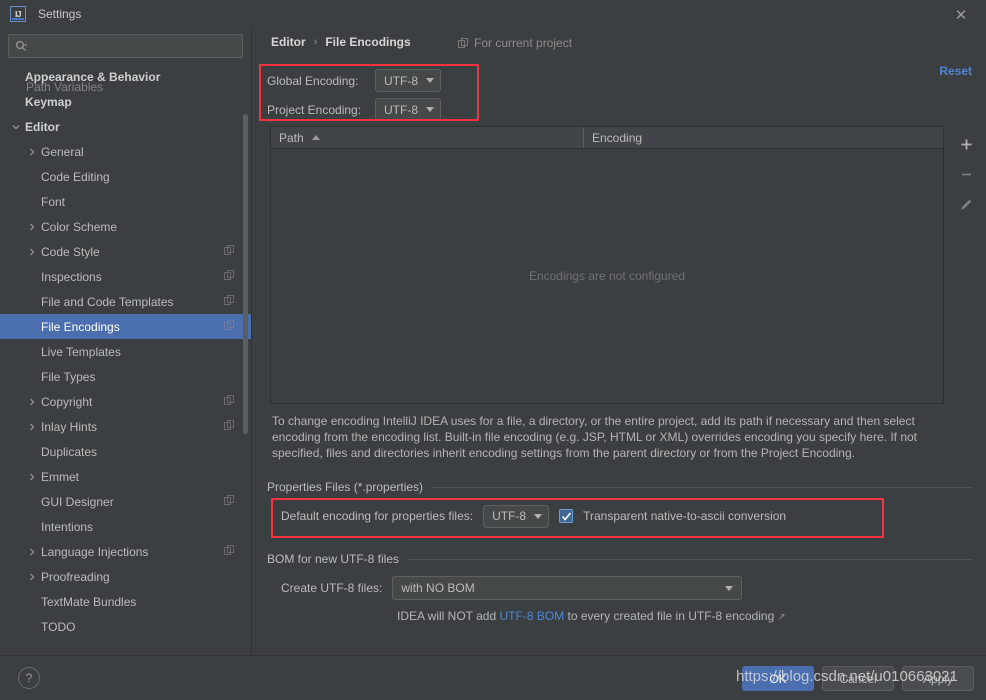 This screenshot has width=986, height=700. Describe the element at coordinates (315, 137) in the screenshot. I see `sort-ascending-icon` at that location.